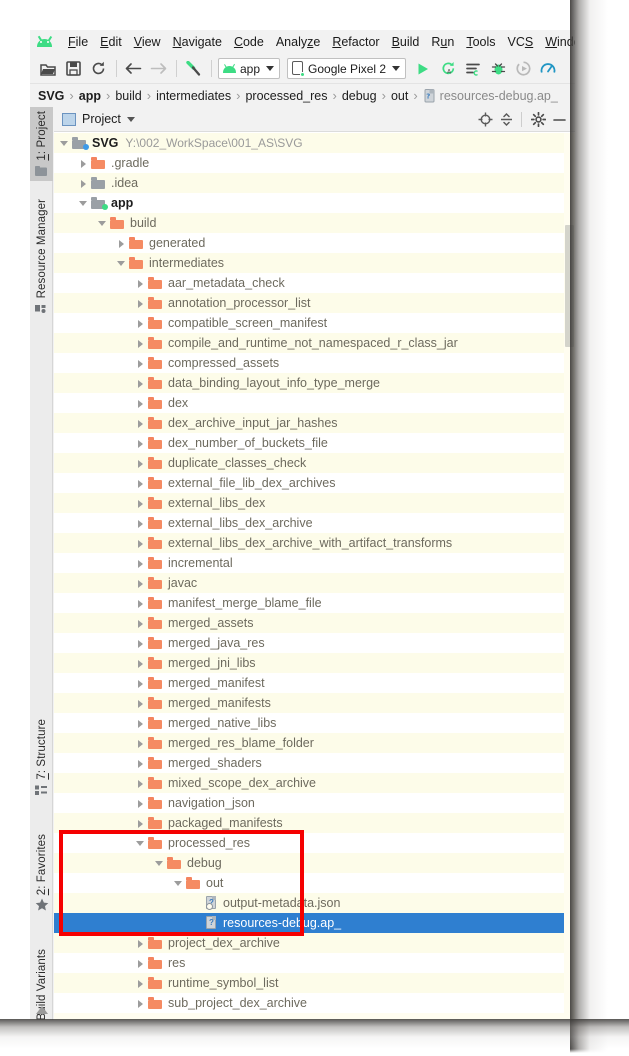  What do you see at coordinates (111, 42) in the screenshot?
I see `menu-edit: Edit` at bounding box center [111, 42].